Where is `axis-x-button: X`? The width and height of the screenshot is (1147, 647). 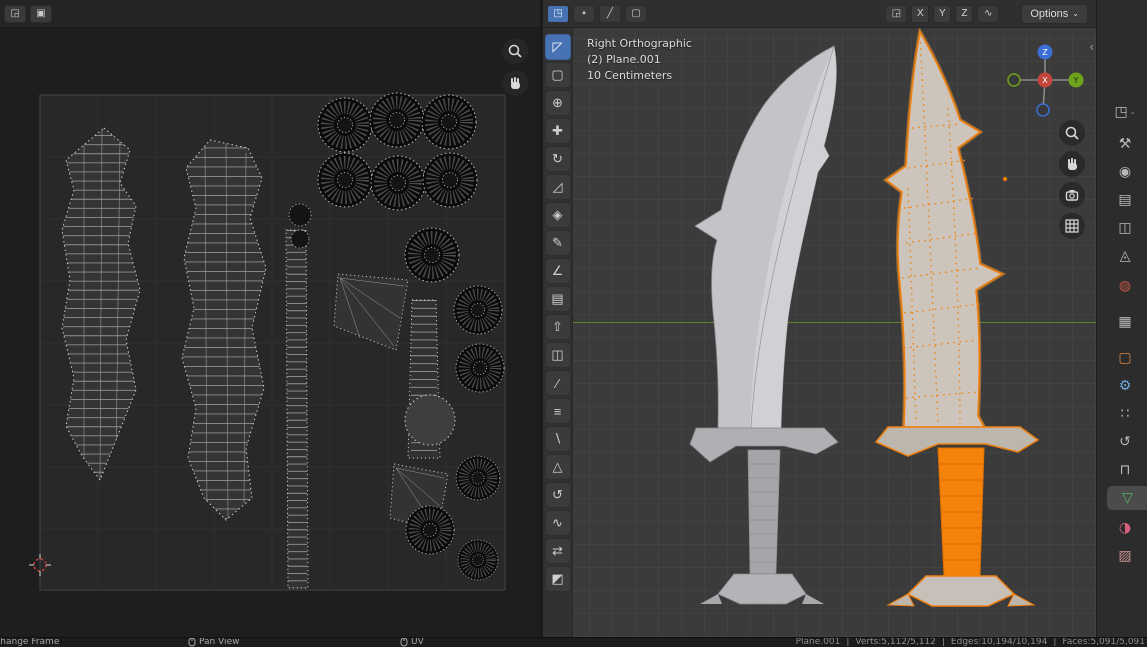
axis-x-button: X is located at coordinates (920, 13).